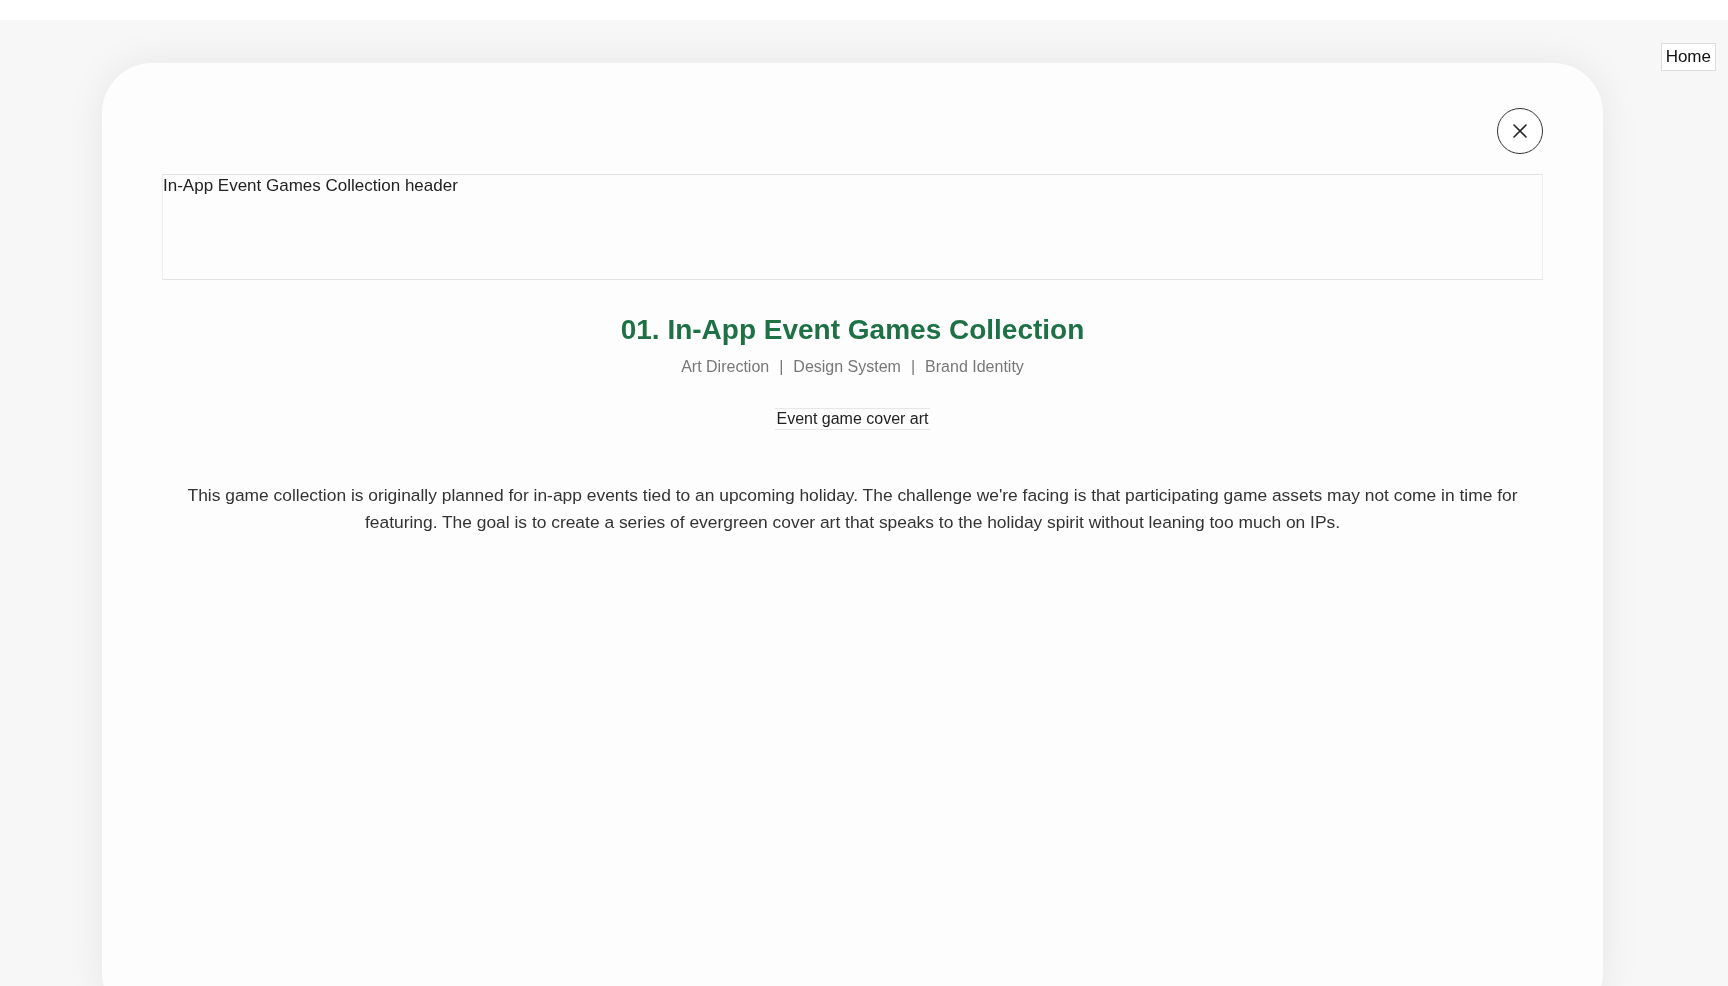 This screenshot has width=1728, height=986. I want to click on close-icon, so click(1520, 131).